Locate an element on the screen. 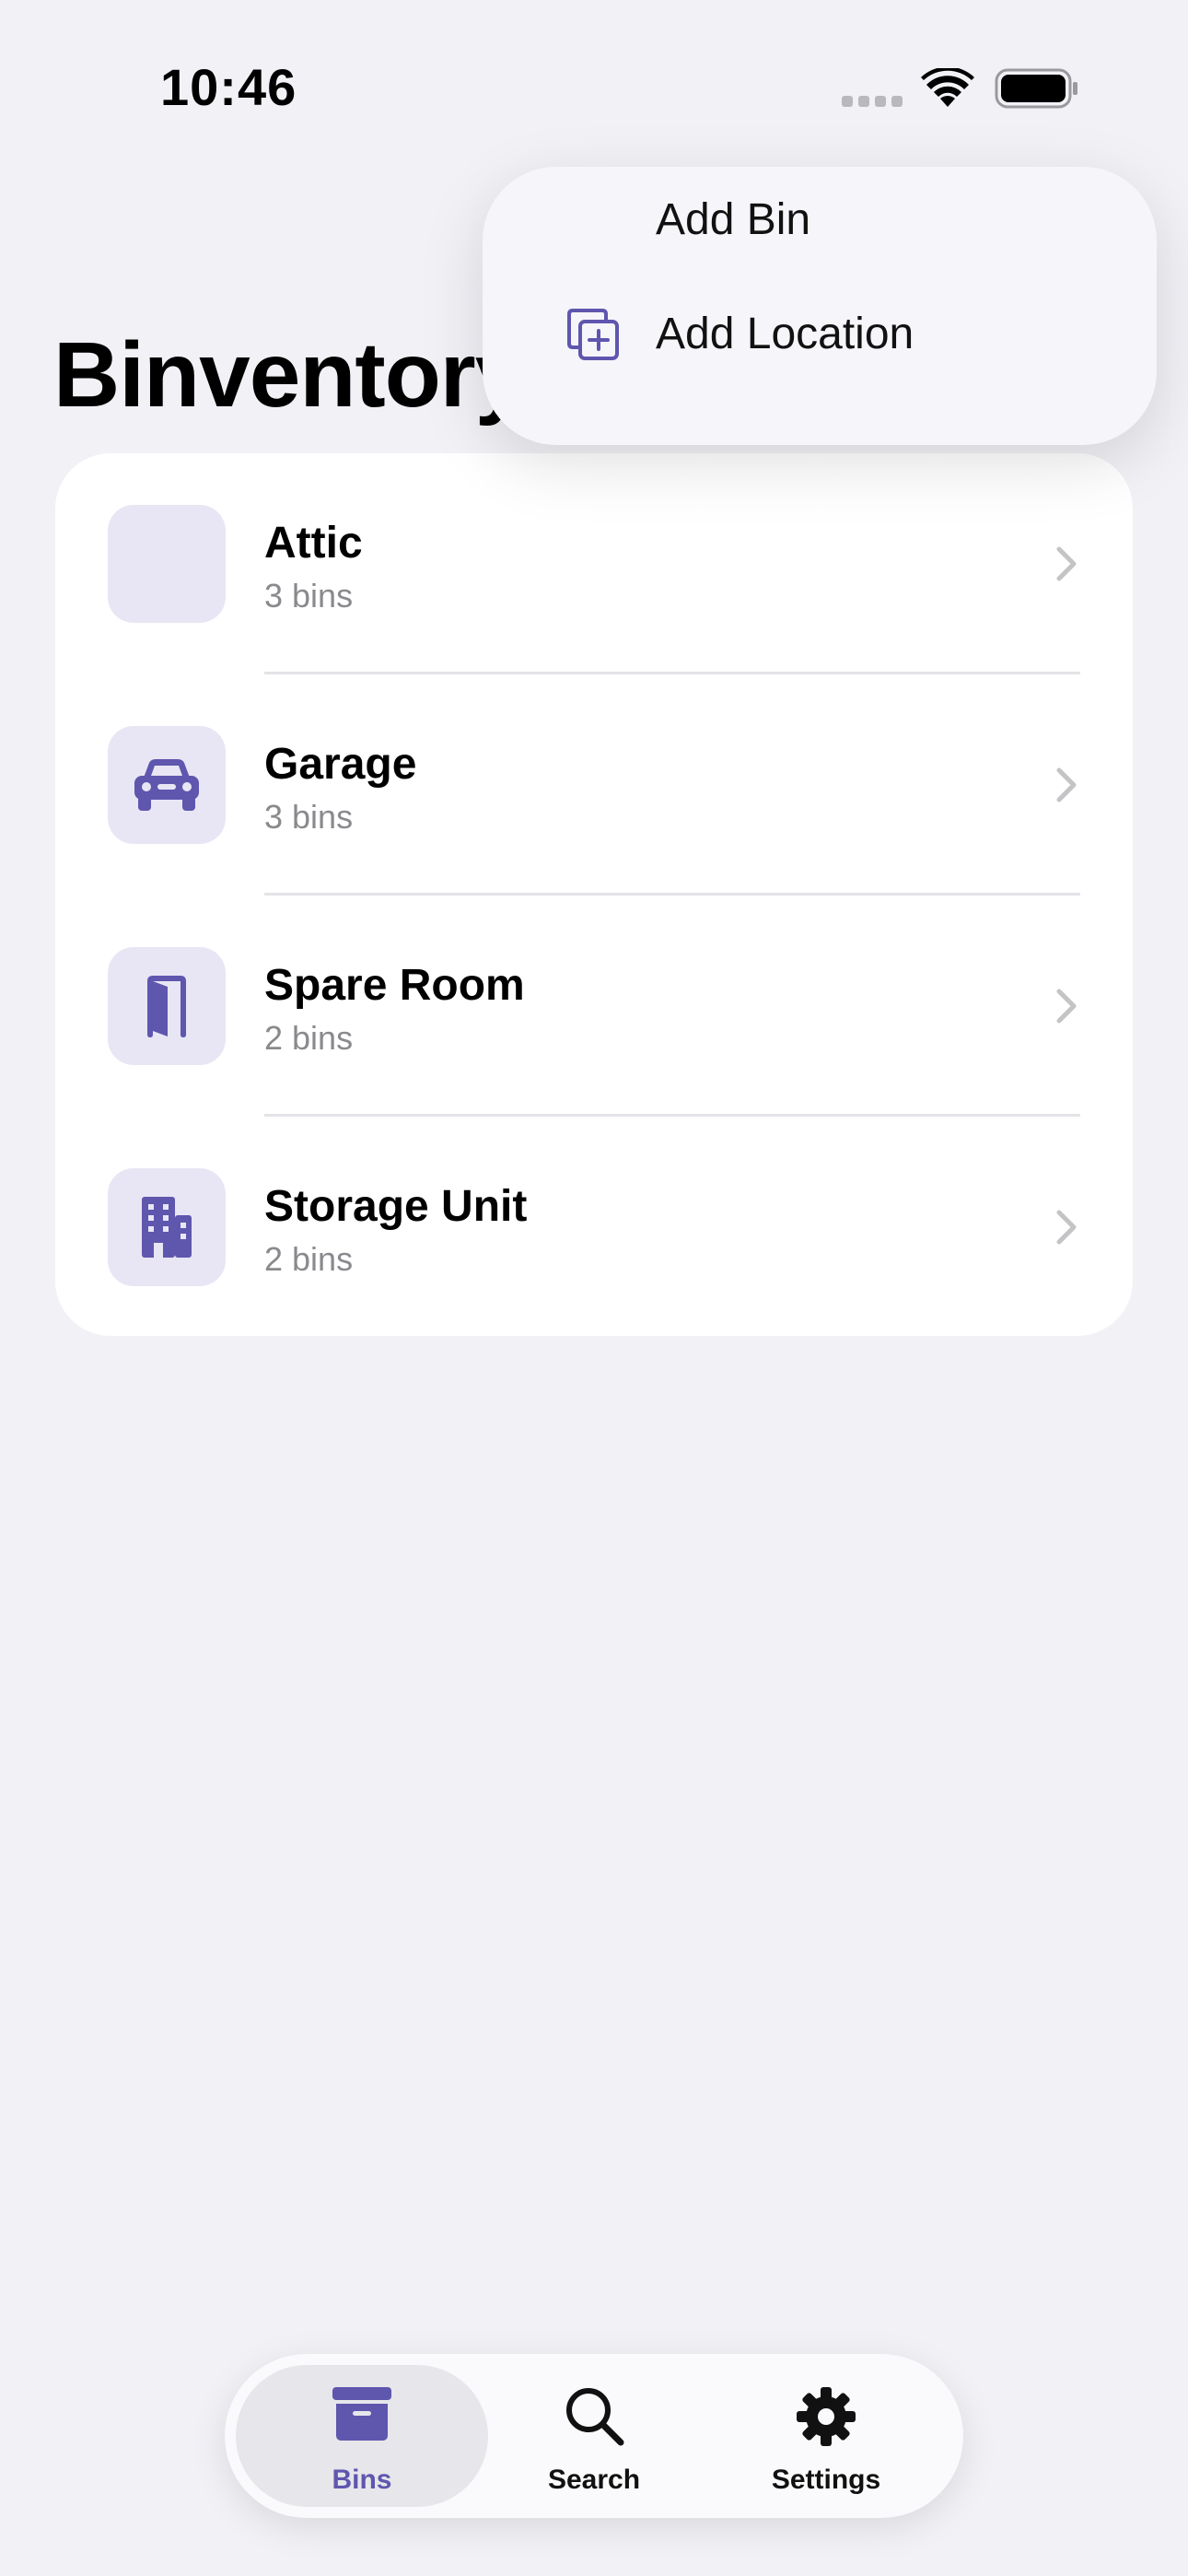 The image size is (1188, 2576). add-location-menu-item: Add Location is located at coordinates (820, 336).